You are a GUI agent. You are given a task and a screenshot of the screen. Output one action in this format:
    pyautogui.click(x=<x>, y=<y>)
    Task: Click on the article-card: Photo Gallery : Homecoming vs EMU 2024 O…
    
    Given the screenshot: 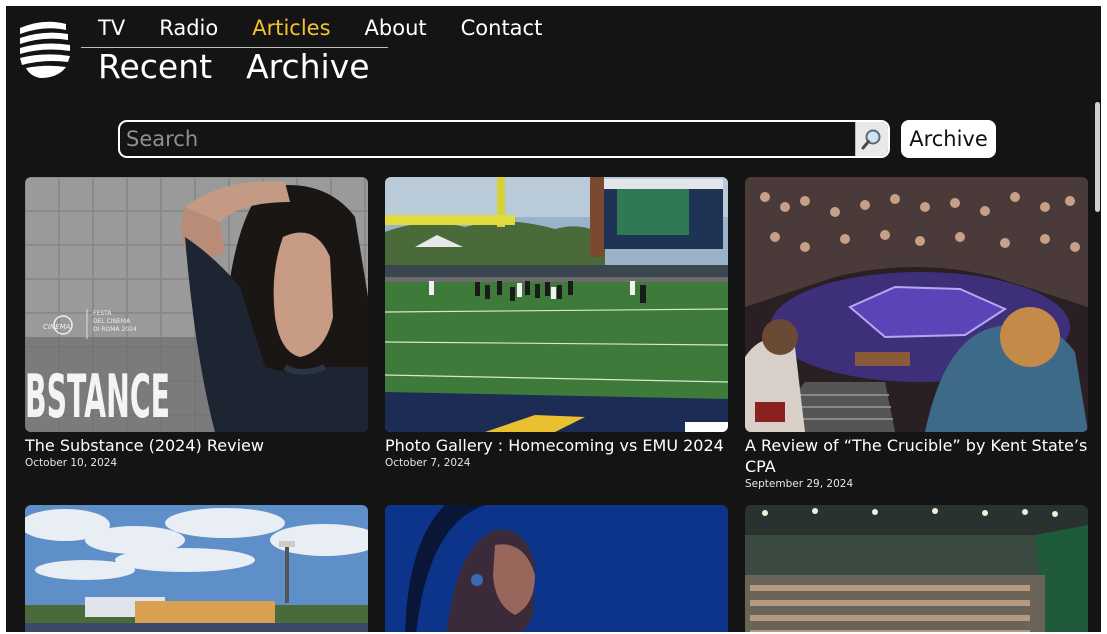 What is the action you would take?
    pyautogui.click(x=556, y=323)
    